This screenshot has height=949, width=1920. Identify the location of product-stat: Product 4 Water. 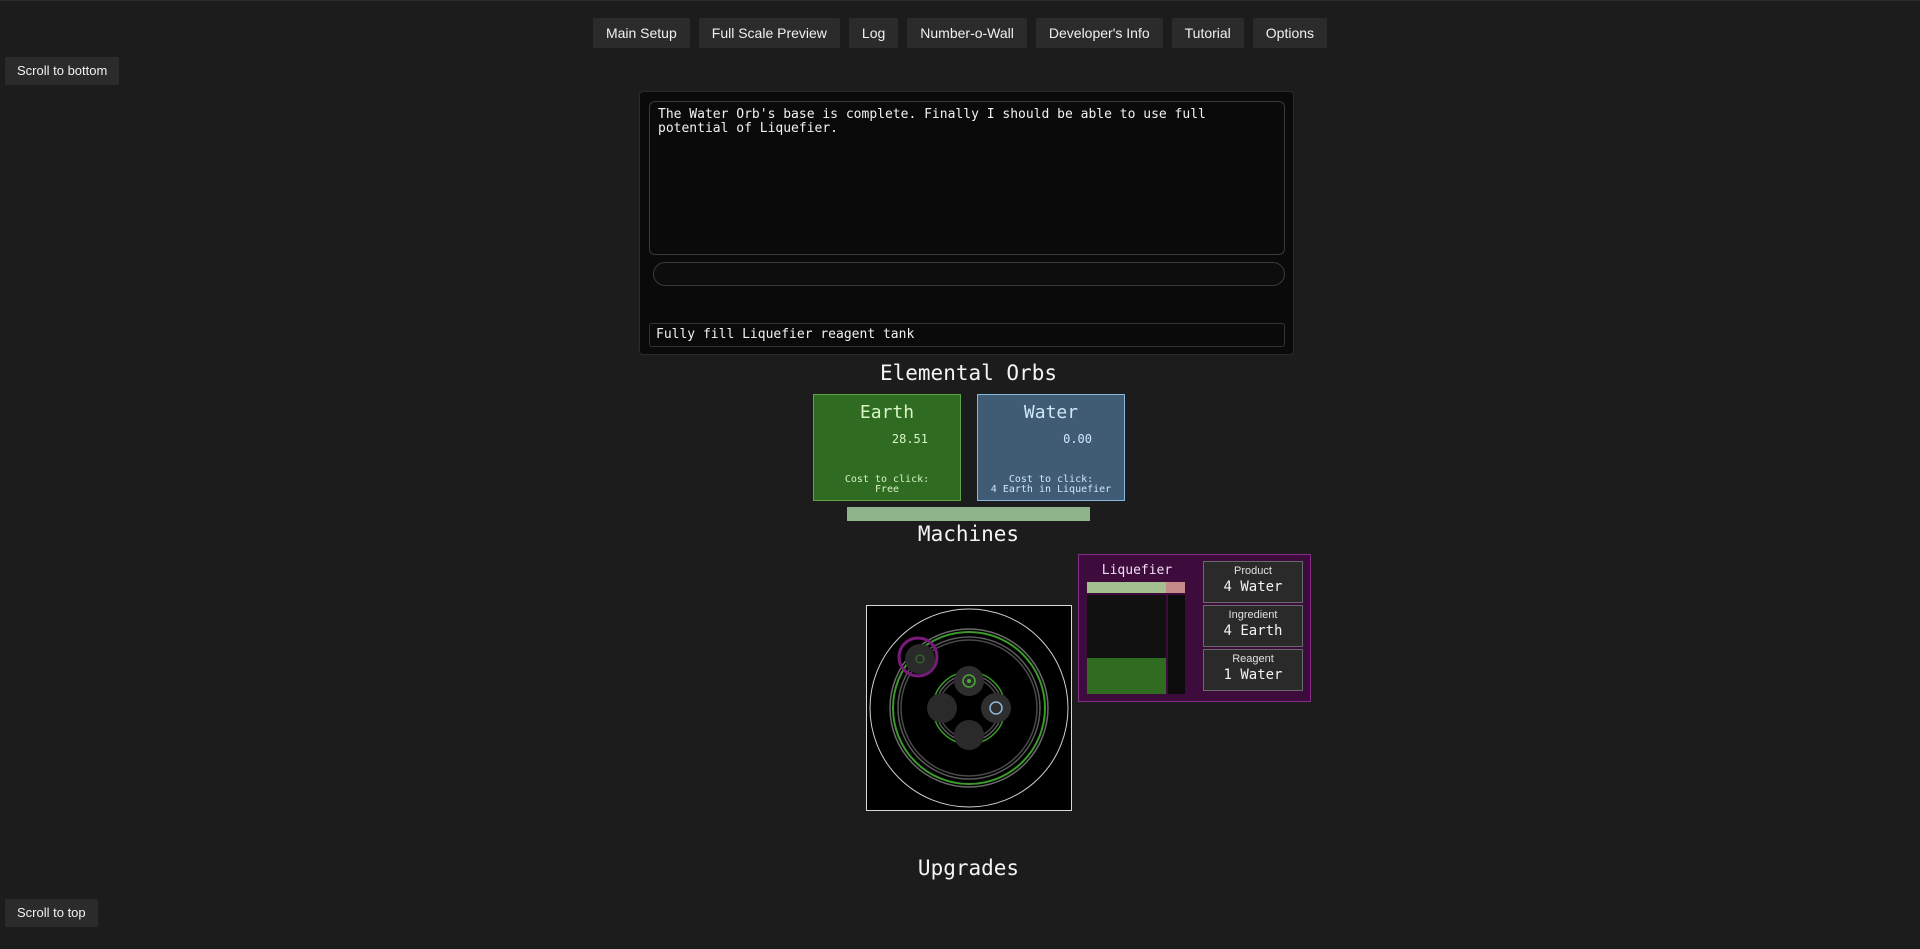
(1253, 582).